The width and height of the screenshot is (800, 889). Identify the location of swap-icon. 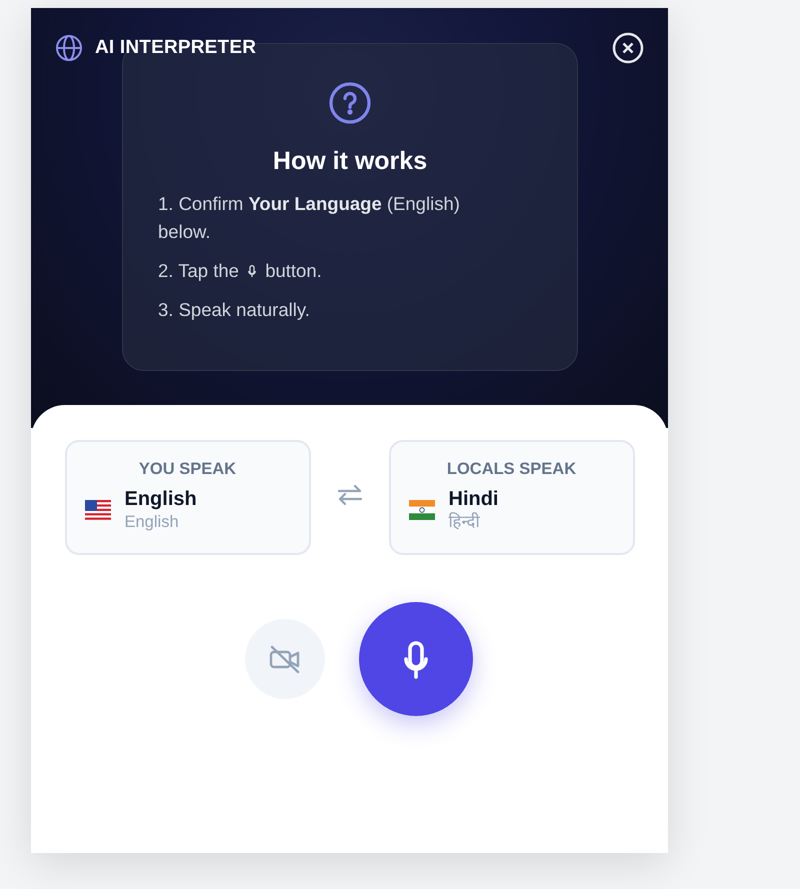
(349, 495).